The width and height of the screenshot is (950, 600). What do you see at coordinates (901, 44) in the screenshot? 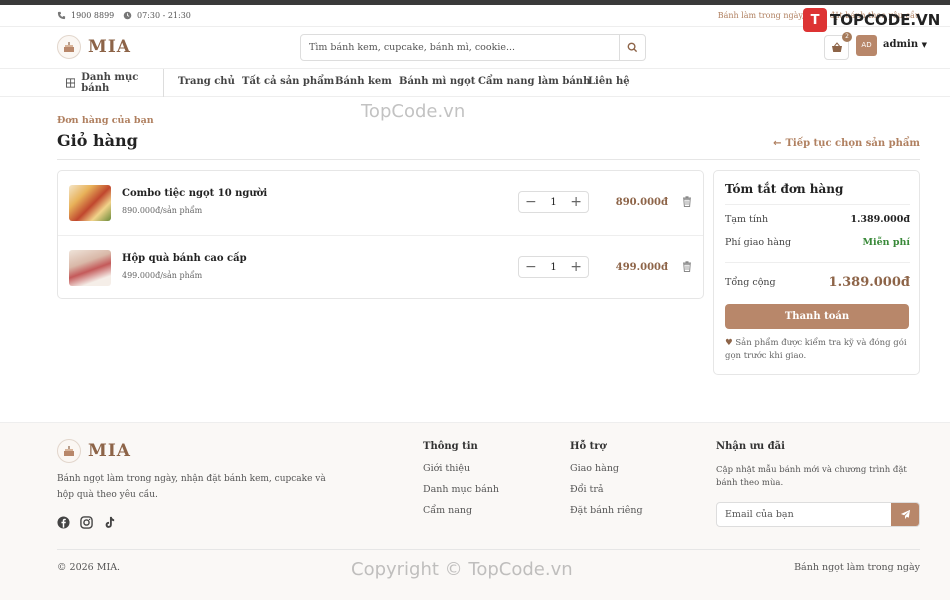
I see `user-name: admin` at bounding box center [901, 44].